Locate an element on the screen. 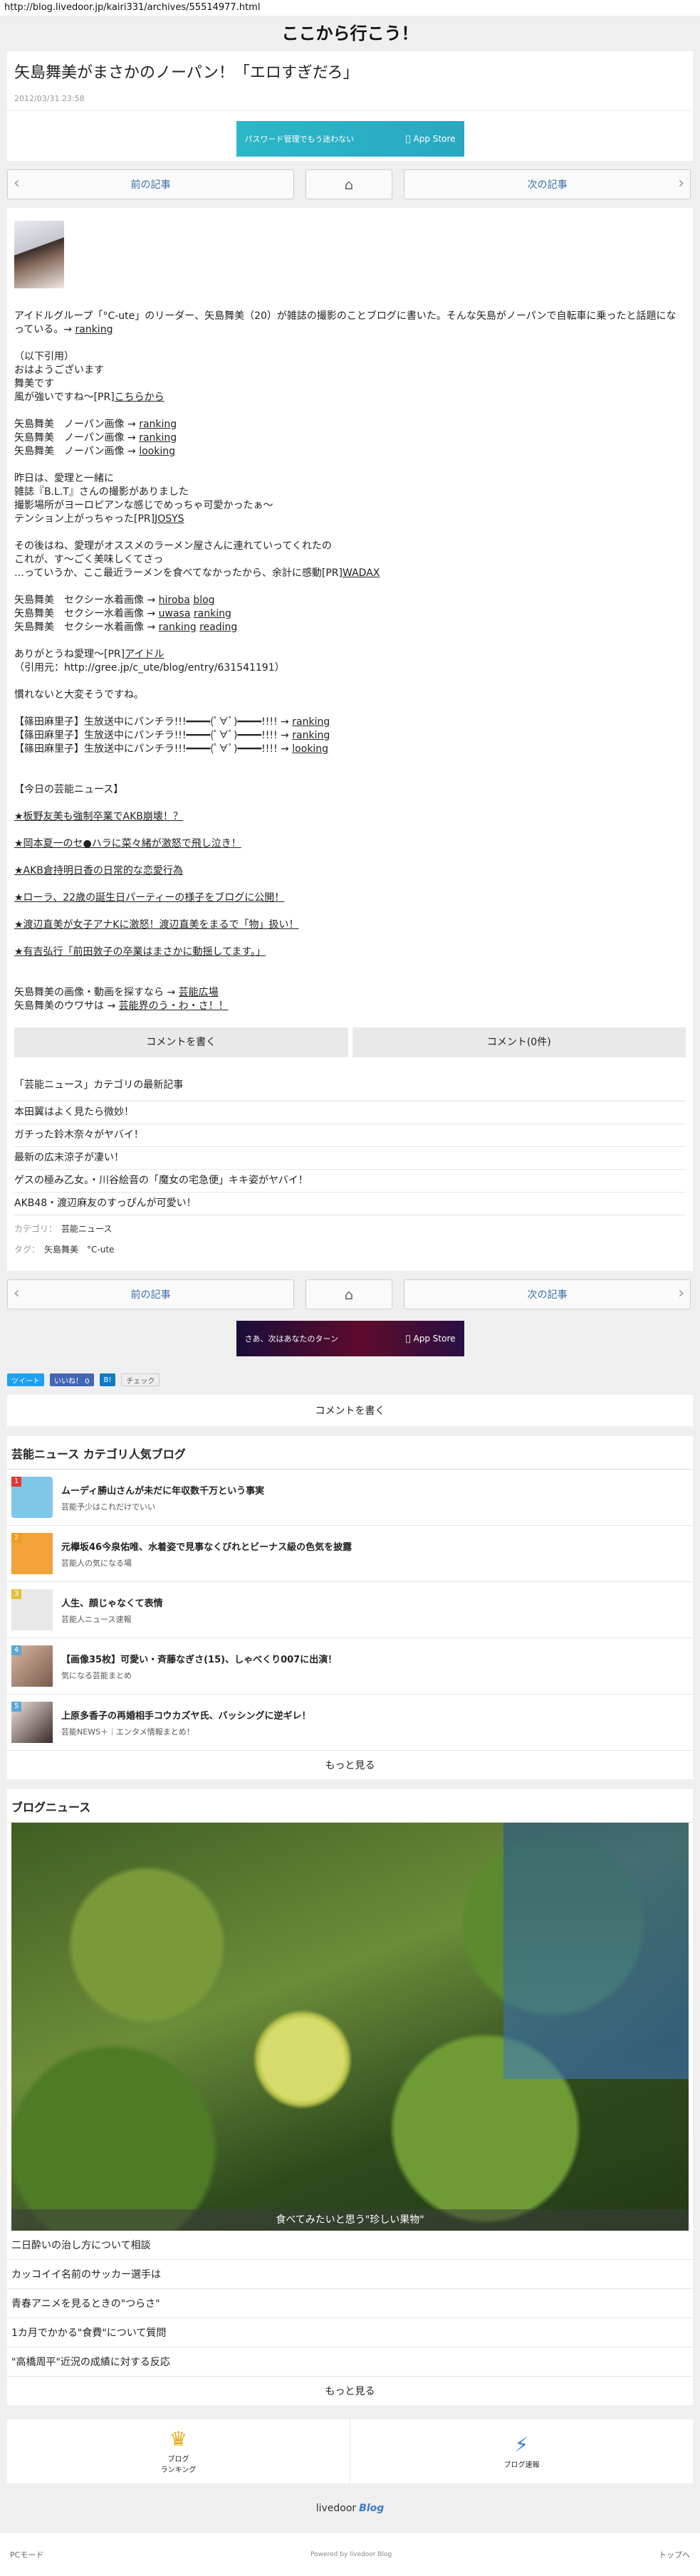 Image resolution: width=700 pixels, height=2576 pixels. blog-thumbnail: 2 is located at coordinates (32, 1553).